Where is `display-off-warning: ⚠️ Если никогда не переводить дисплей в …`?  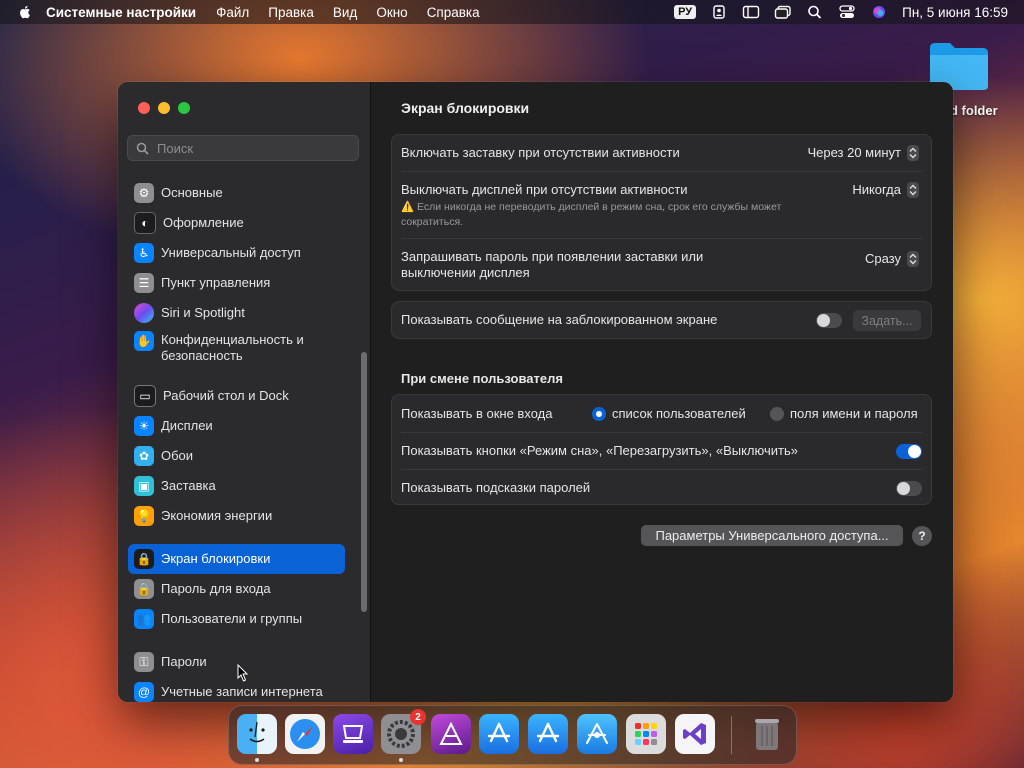
display-off-warning: ⚠️ Если никогда не переводить дисплей в … is located at coordinates (591, 214).